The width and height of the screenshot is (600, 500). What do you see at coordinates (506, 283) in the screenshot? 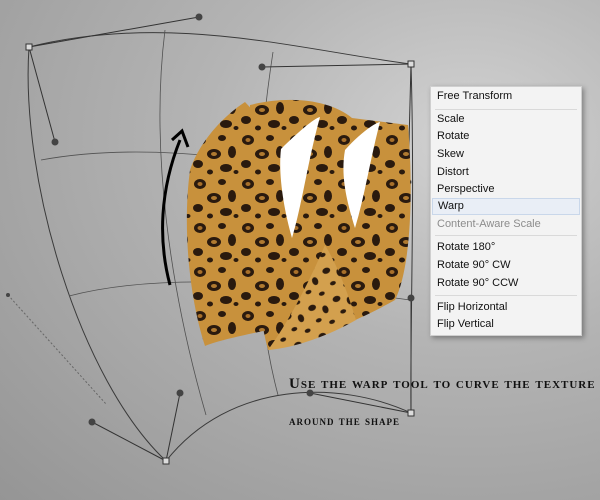
I see `menu-item-rotate-90-ccw: Rotate 90° CCW` at bounding box center [506, 283].